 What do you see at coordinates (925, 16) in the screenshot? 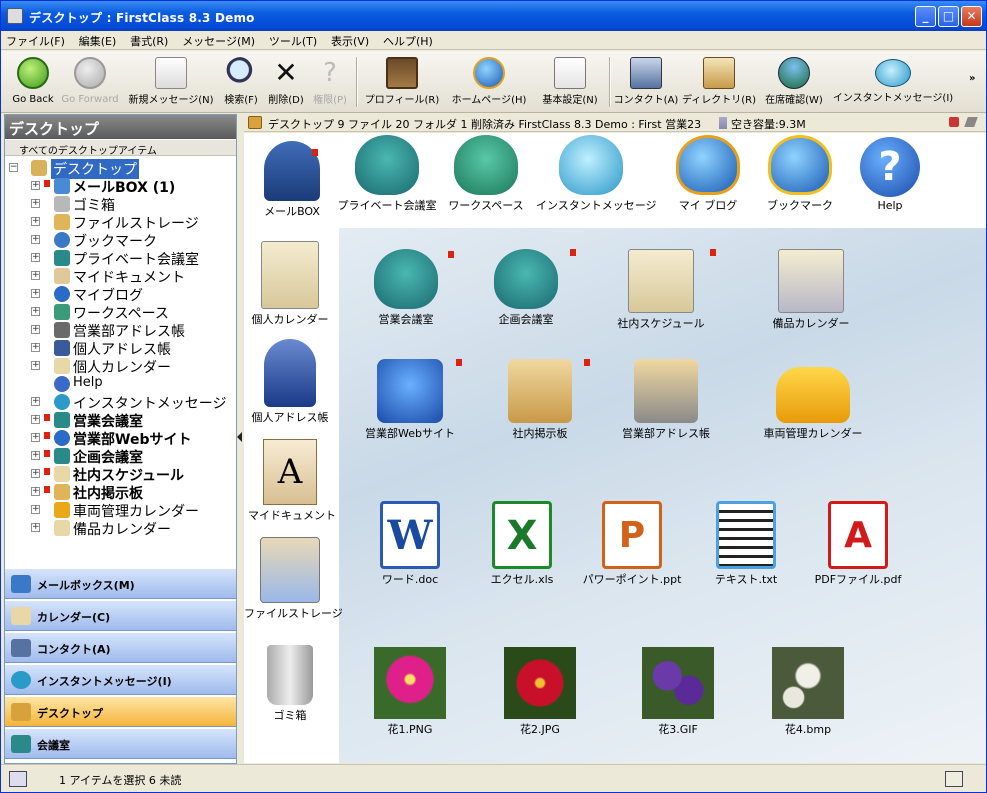
I see `minimize-button: _` at bounding box center [925, 16].